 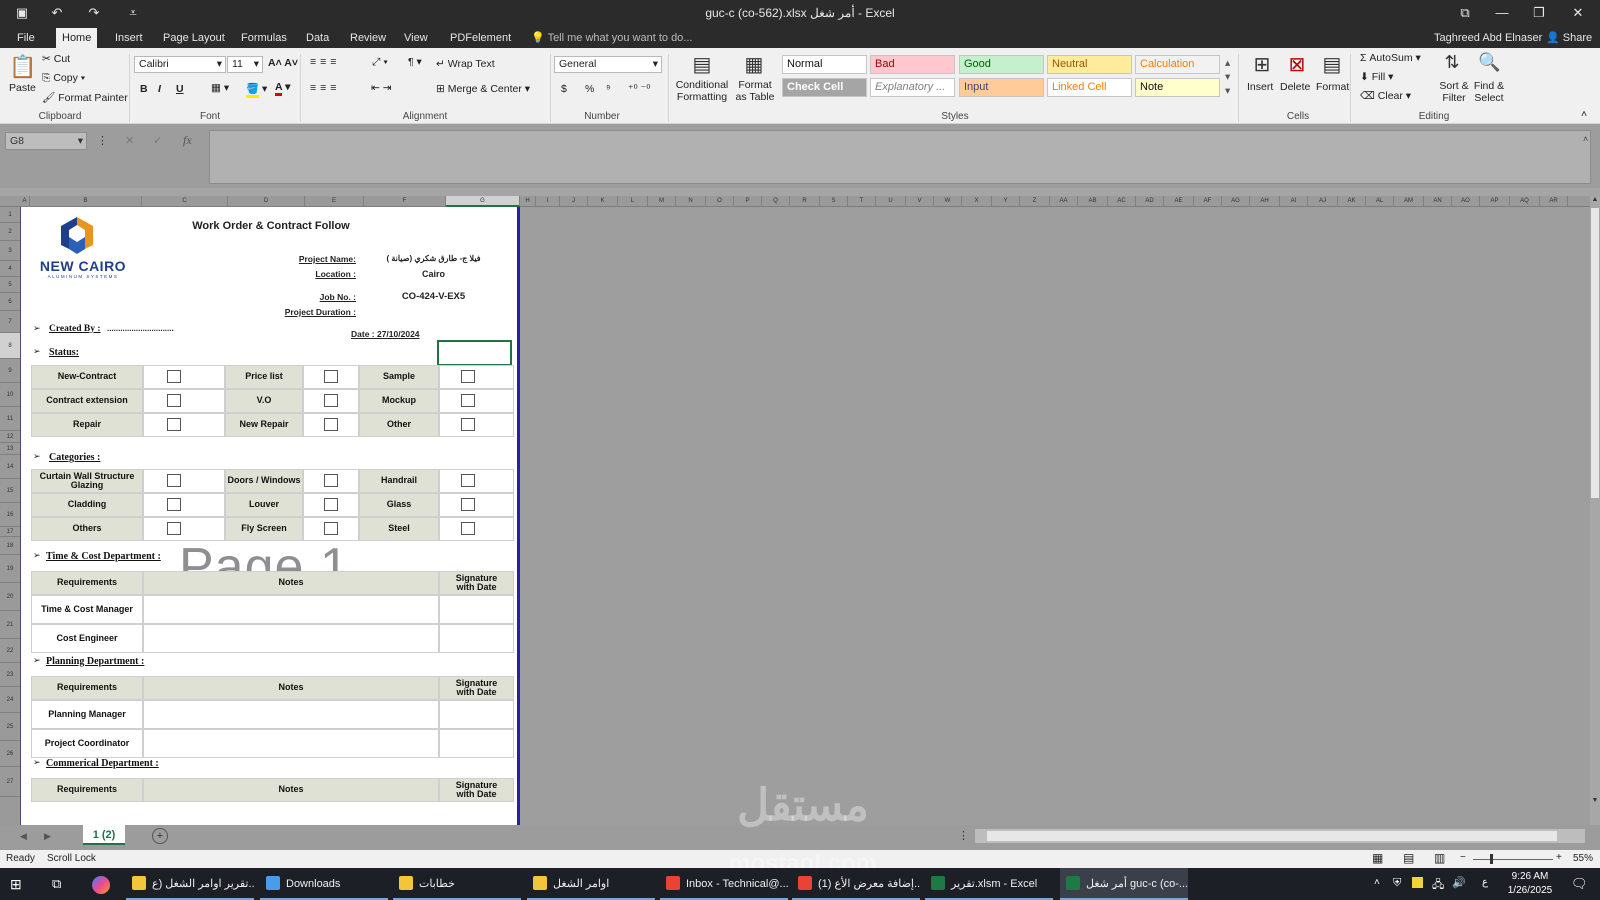 What do you see at coordinates (720, 201) in the screenshot?
I see `column-header-o: O` at bounding box center [720, 201].